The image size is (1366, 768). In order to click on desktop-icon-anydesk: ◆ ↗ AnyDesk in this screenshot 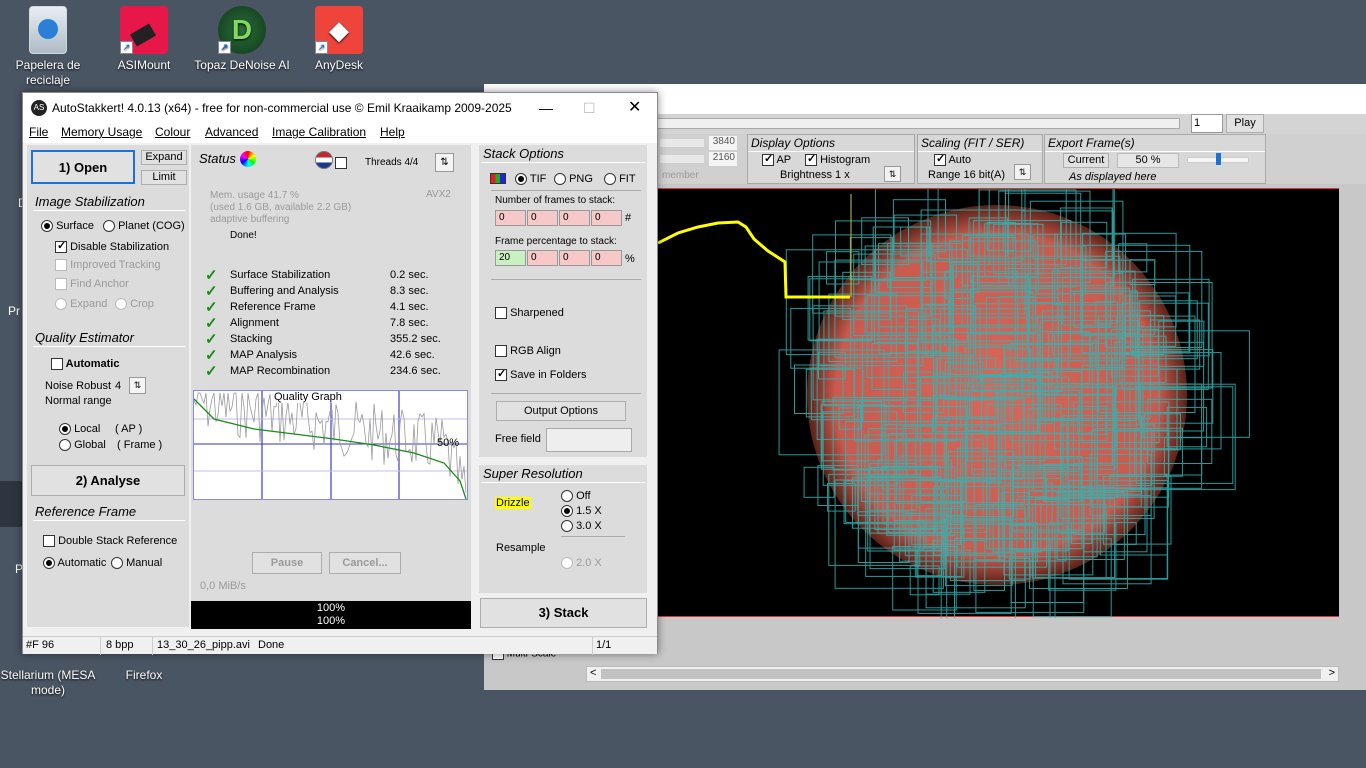, I will do `click(339, 39)`.